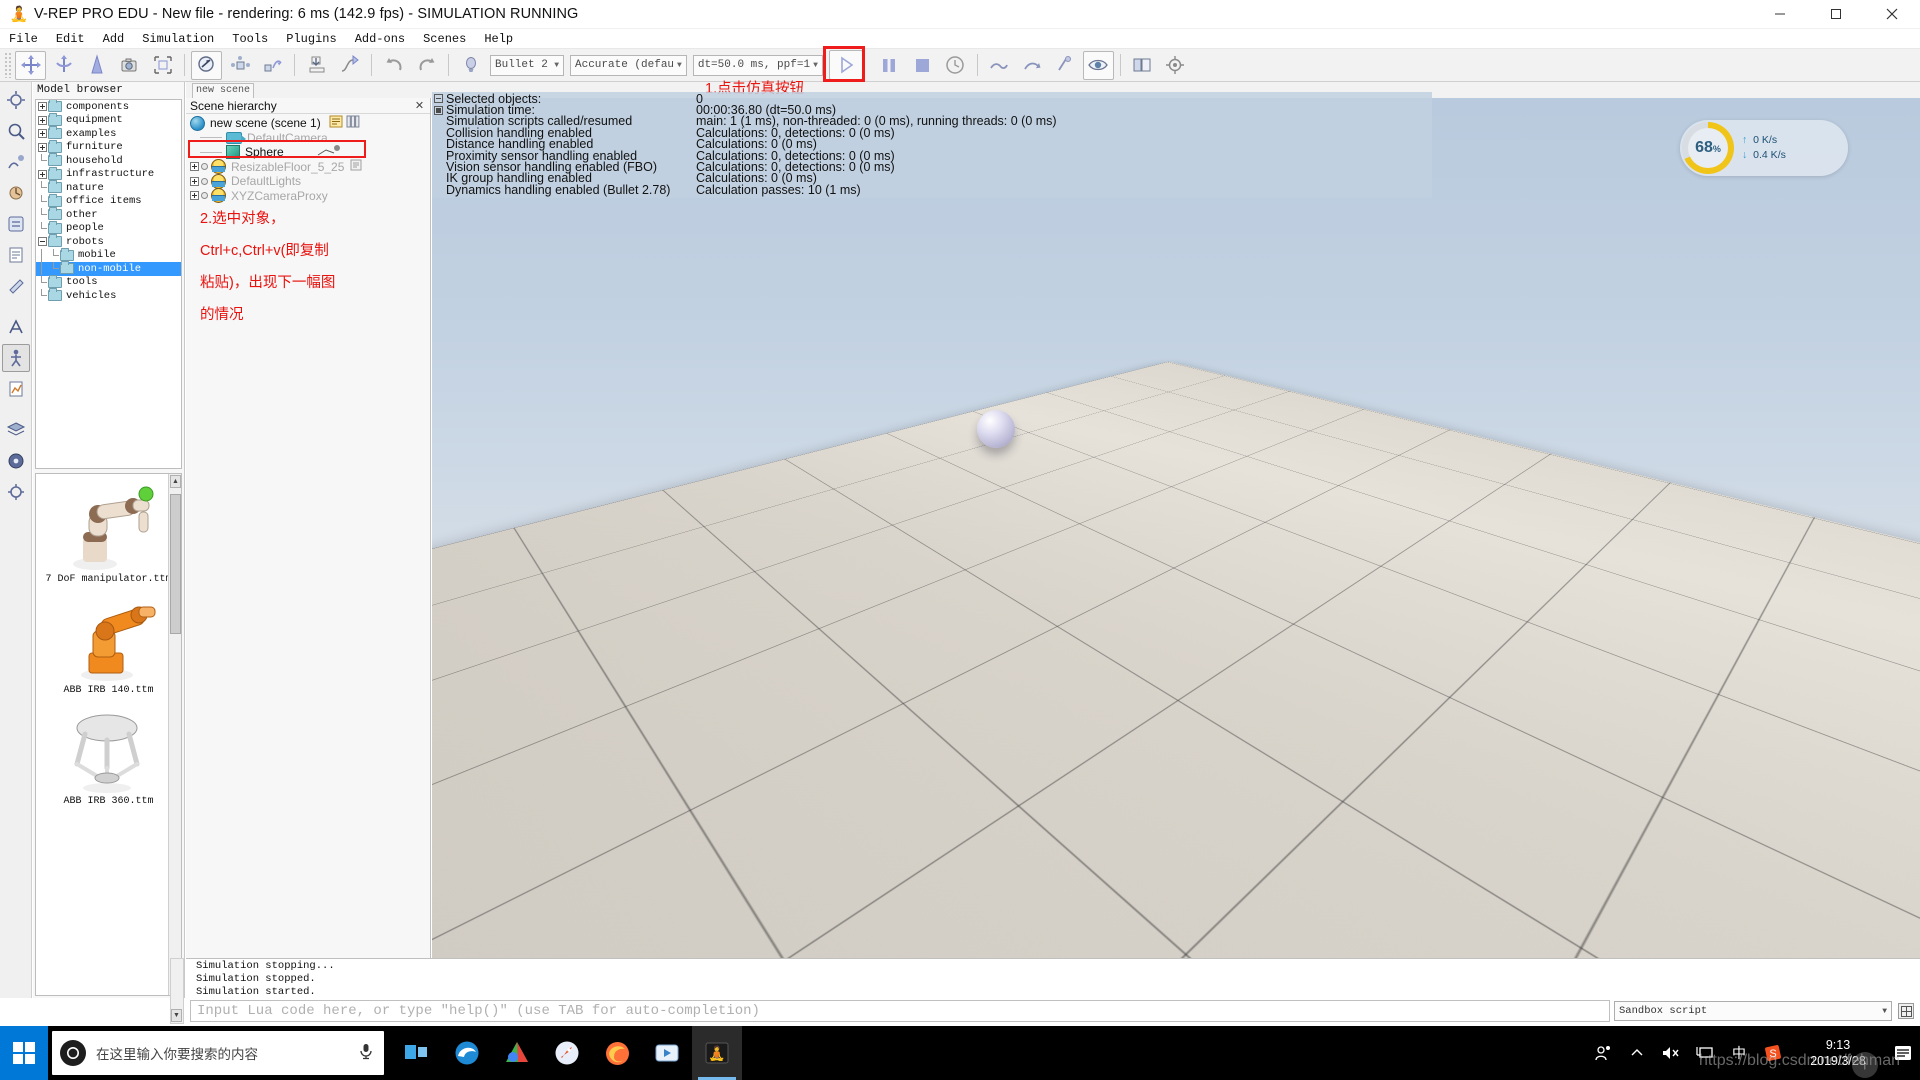 This screenshot has height=1080, width=1920. Describe the element at coordinates (757, 65) in the screenshot. I see `timestep-select: dt=50.0 ms, ppf=1 ▼` at that location.